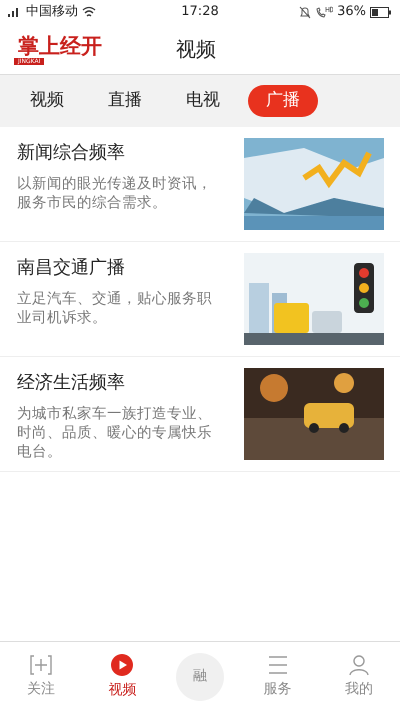 Image resolution: width=400 pixels, height=711 pixels. Describe the element at coordinates (71, 383) in the screenshot. I see `channel-name: 经济生活频率` at that location.